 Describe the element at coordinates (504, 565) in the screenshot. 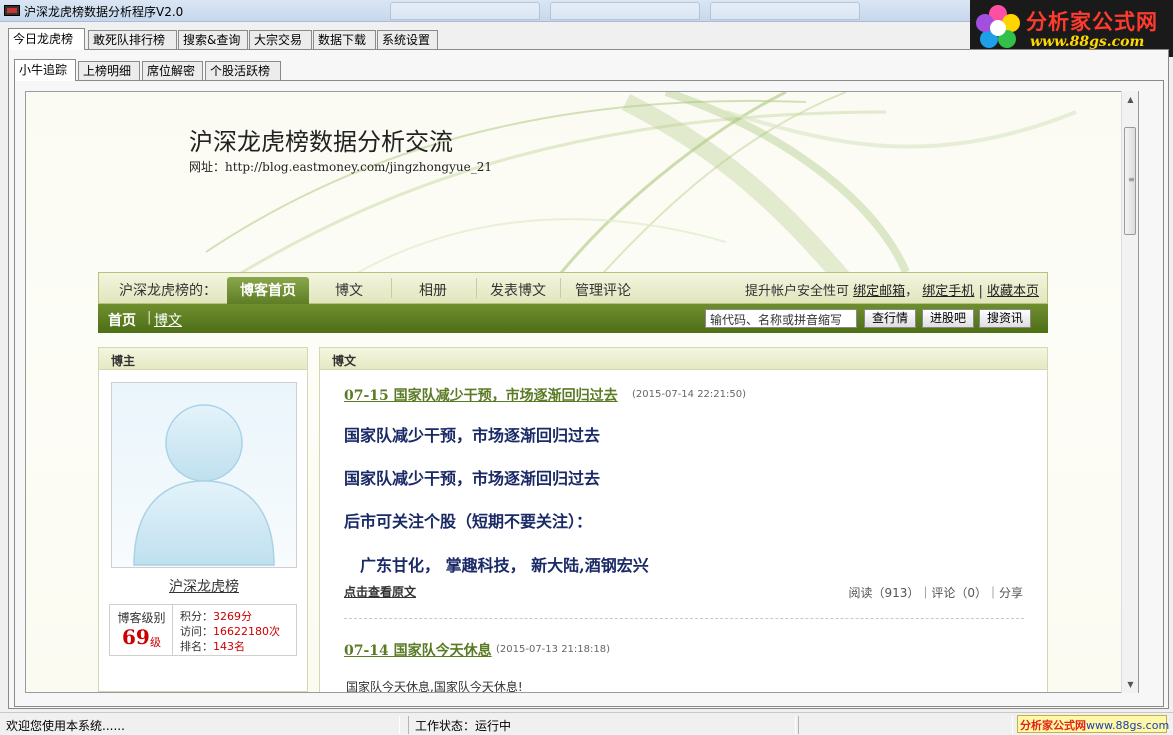

I see `post-body-line: 广东甘化， 掌趣科技， 新大陆,酒钢宏兴` at that location.